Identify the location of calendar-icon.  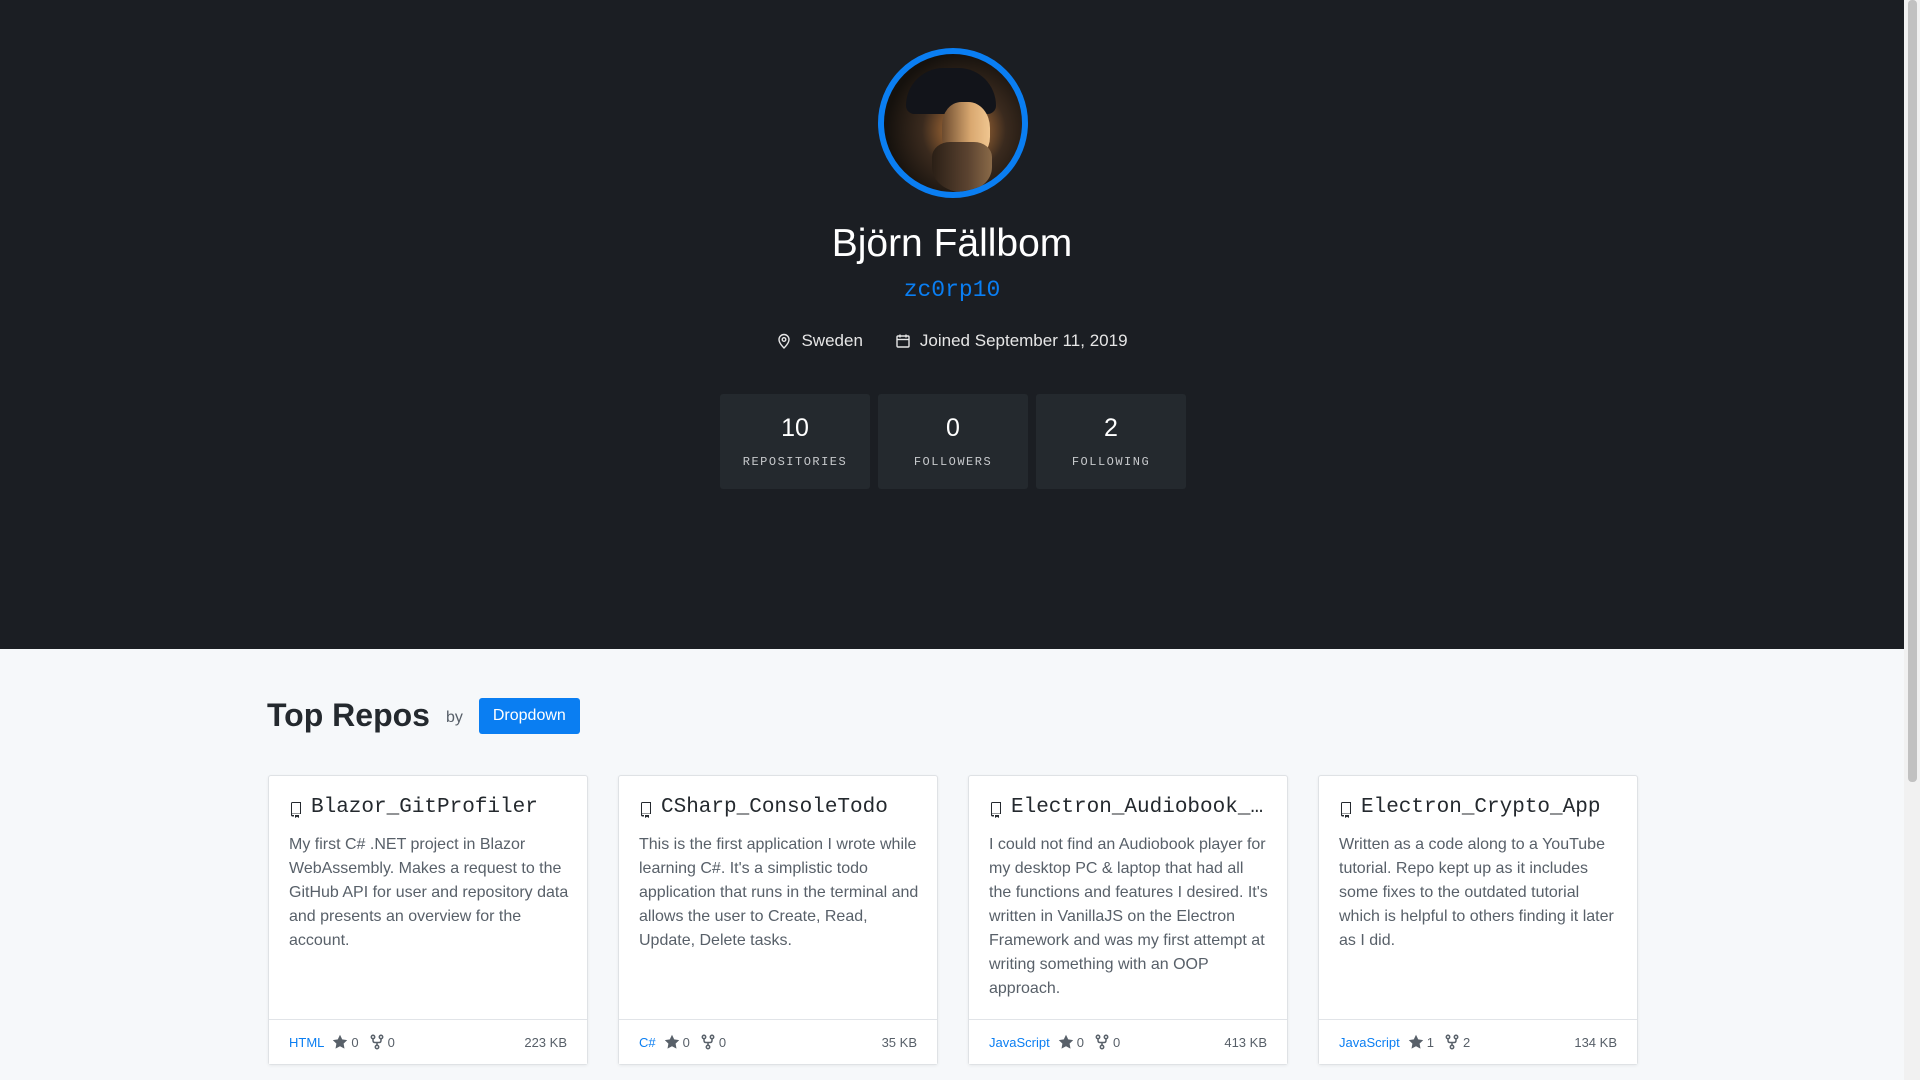
(903, 341).